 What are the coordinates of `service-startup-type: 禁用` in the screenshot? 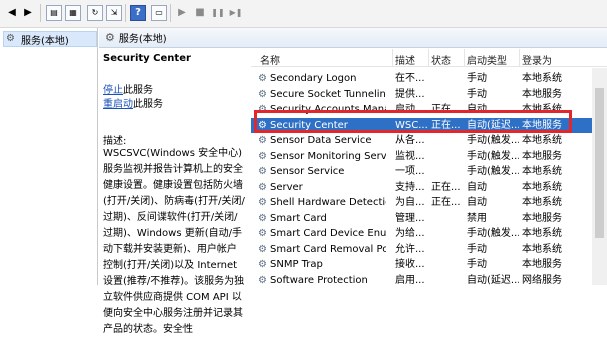 It's located at (477, 218).